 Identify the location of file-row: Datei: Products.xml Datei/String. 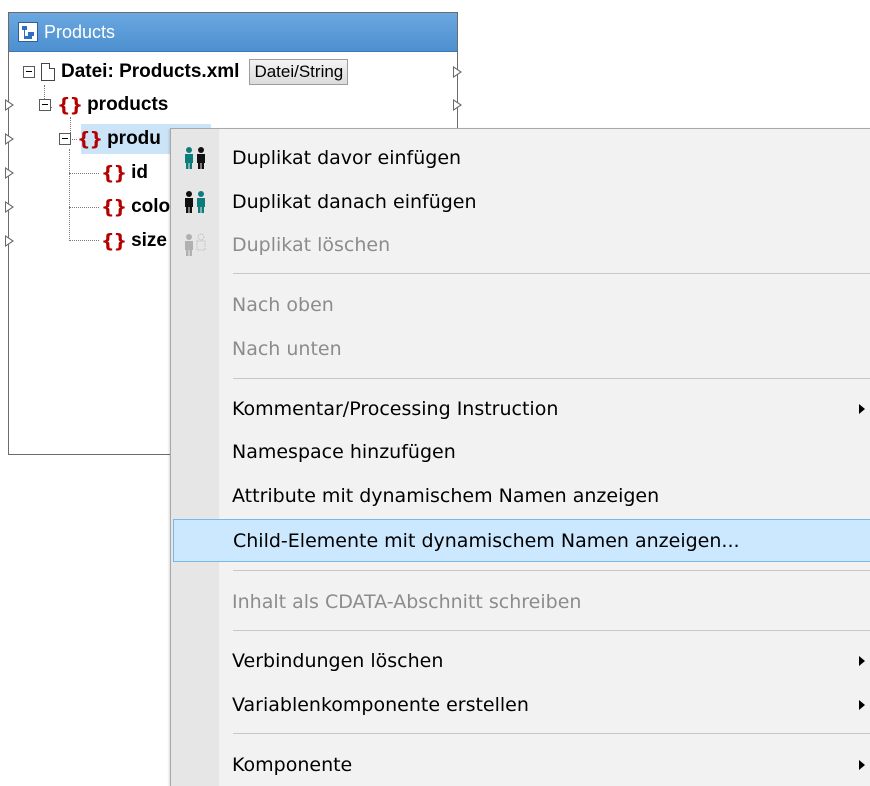
(186, 72).